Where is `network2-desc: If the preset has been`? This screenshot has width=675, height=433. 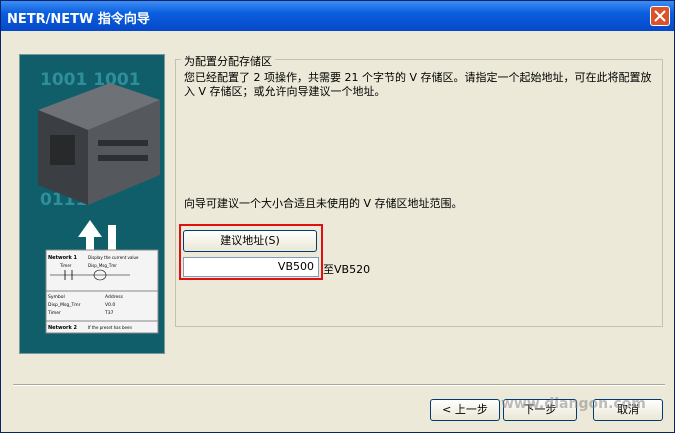 network2-desc: If the preset has been is located at coordinates (110, 327).